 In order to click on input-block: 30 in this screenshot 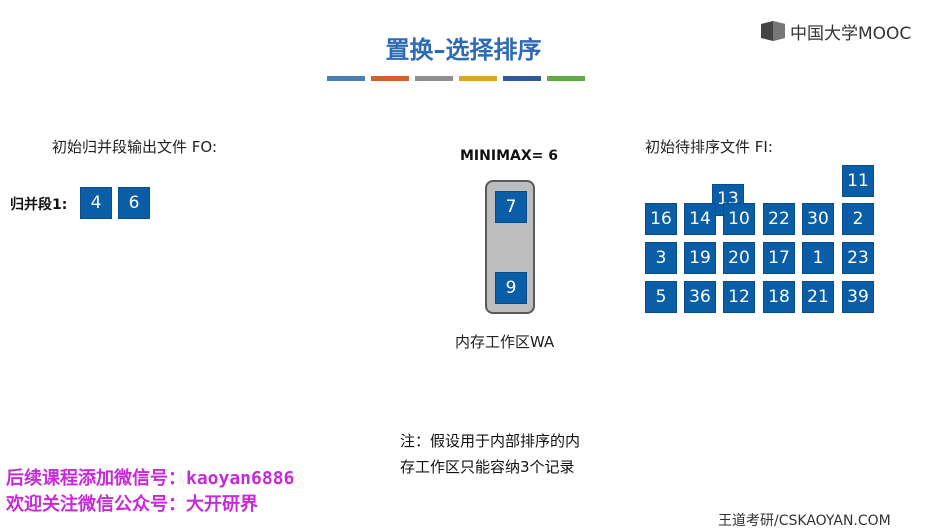, I will do `click(818, 219)`.